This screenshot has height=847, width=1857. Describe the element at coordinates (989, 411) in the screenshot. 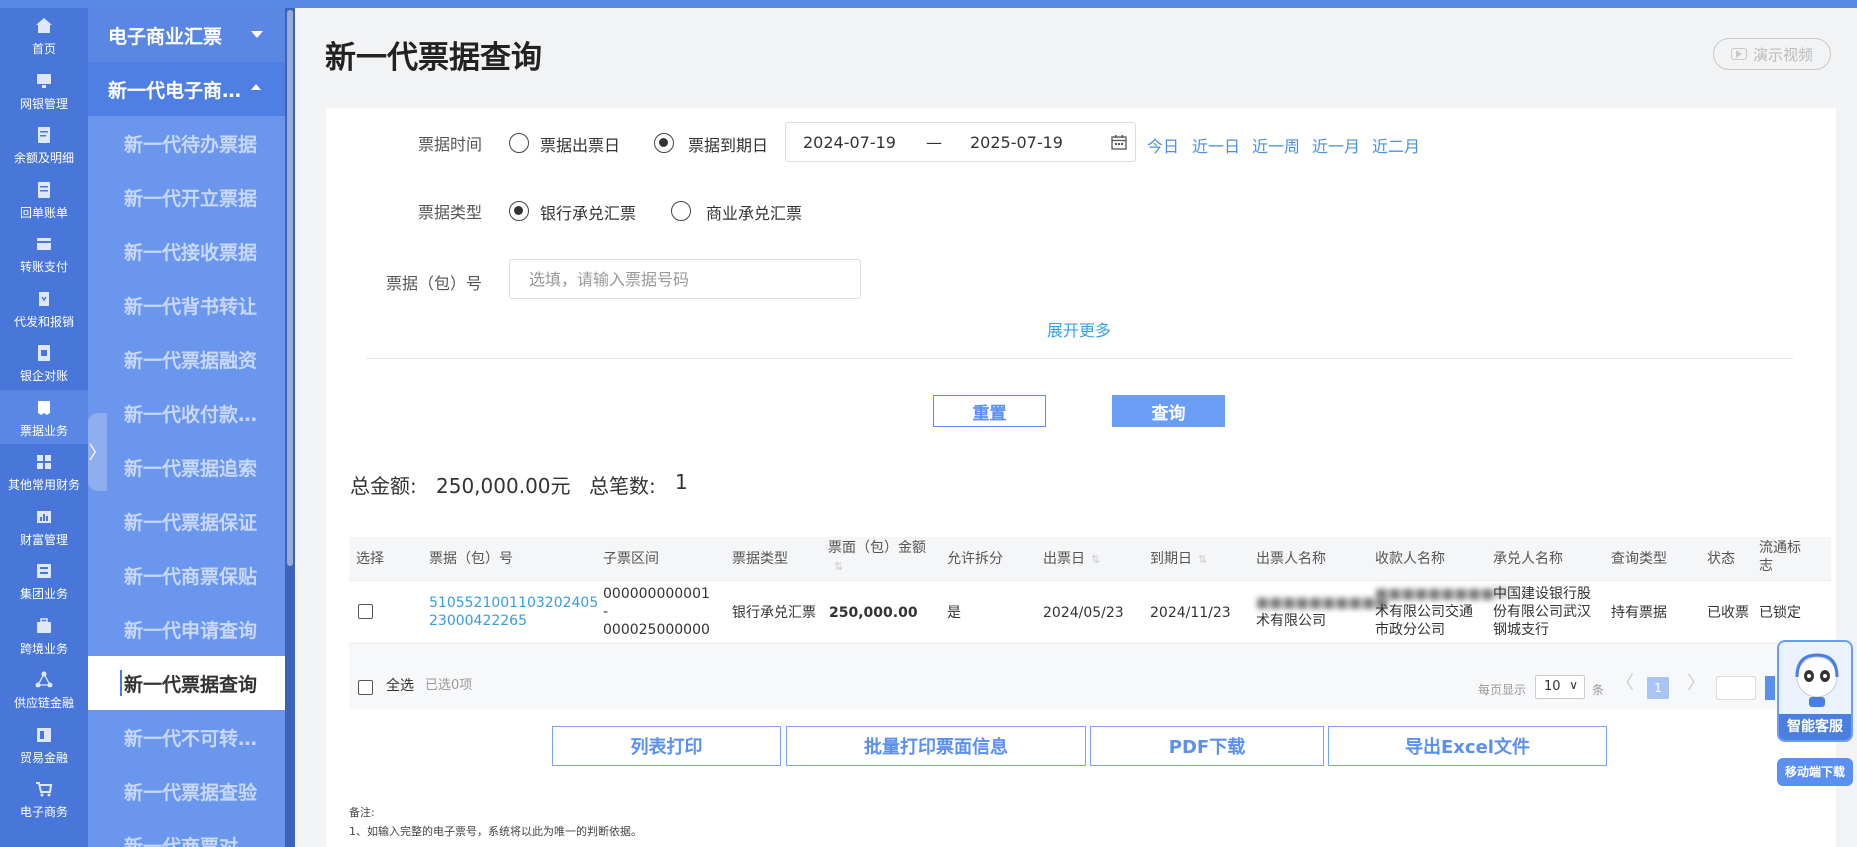

I see `reset-button: 重置` at that location.